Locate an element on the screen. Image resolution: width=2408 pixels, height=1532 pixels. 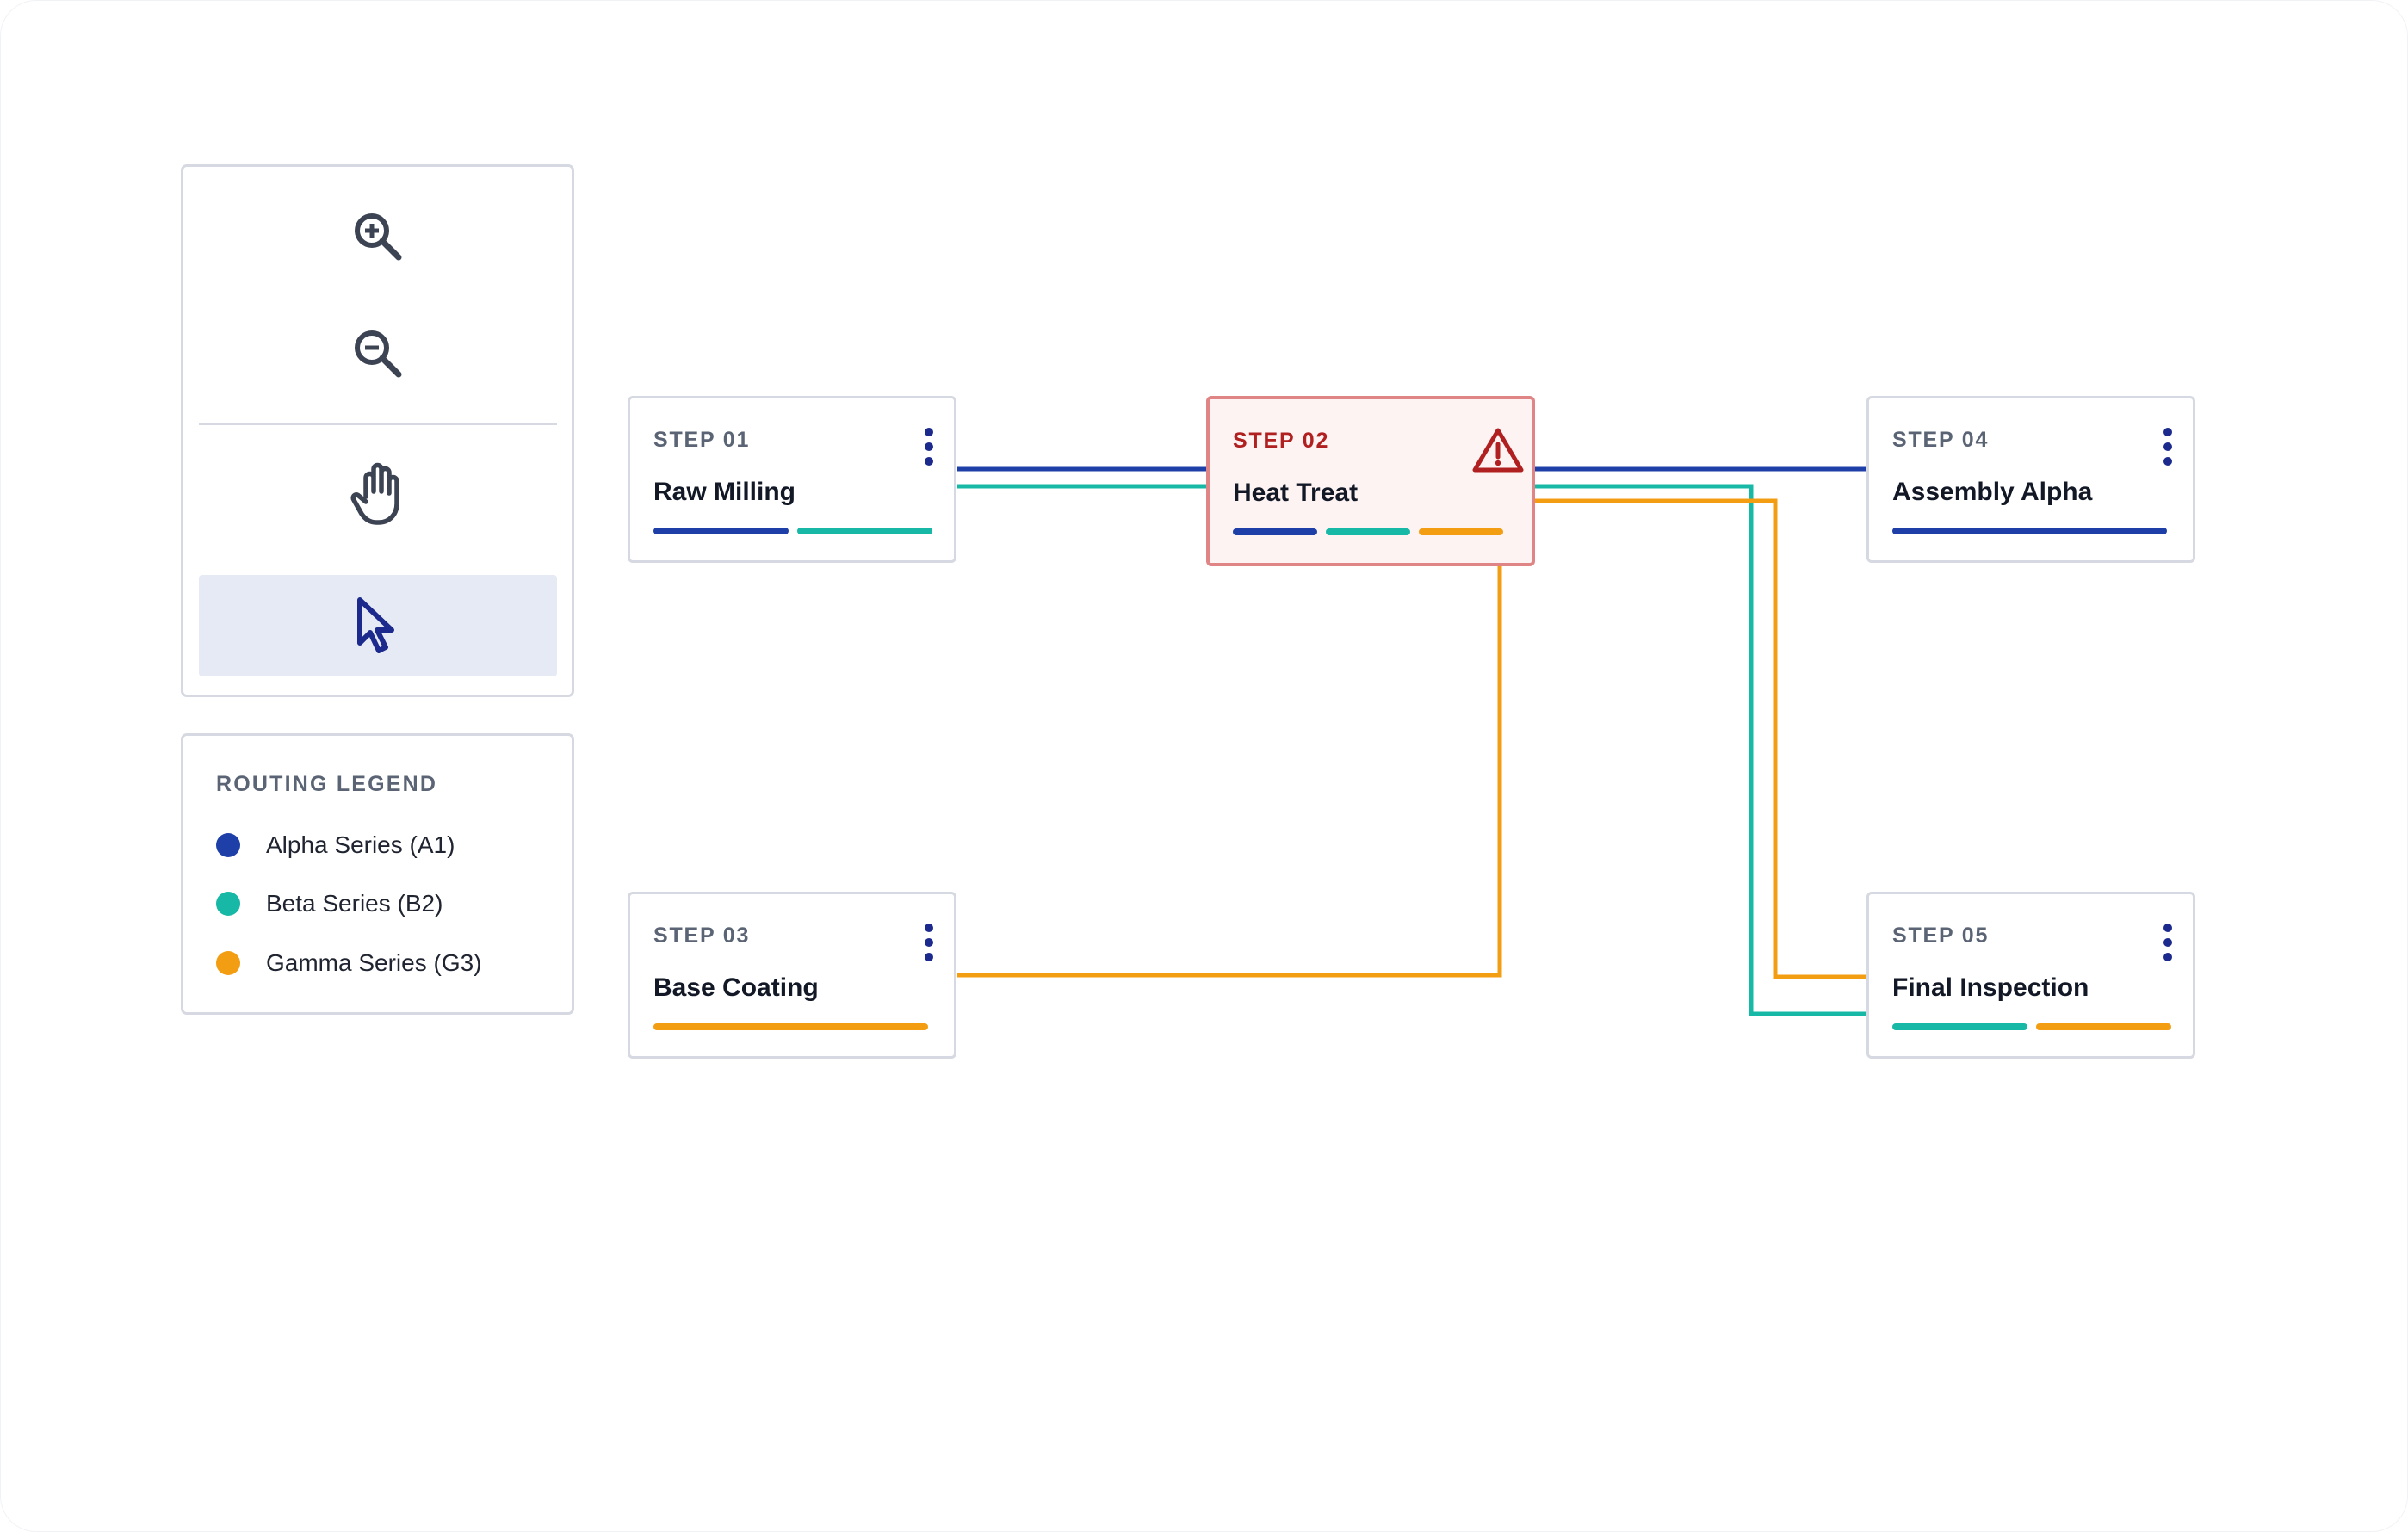
legend-item-gamma: Gamma Series (G3) is located at coordinates (349, 963).